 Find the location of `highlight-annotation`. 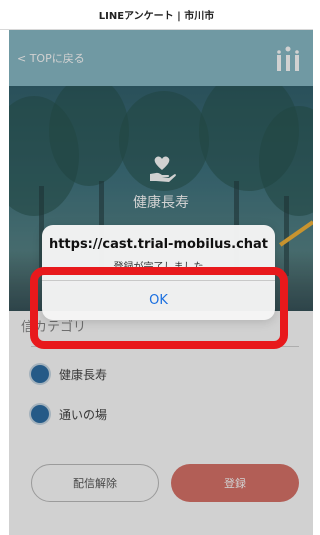

highlight-annotation is located at coordinates (159, 308).